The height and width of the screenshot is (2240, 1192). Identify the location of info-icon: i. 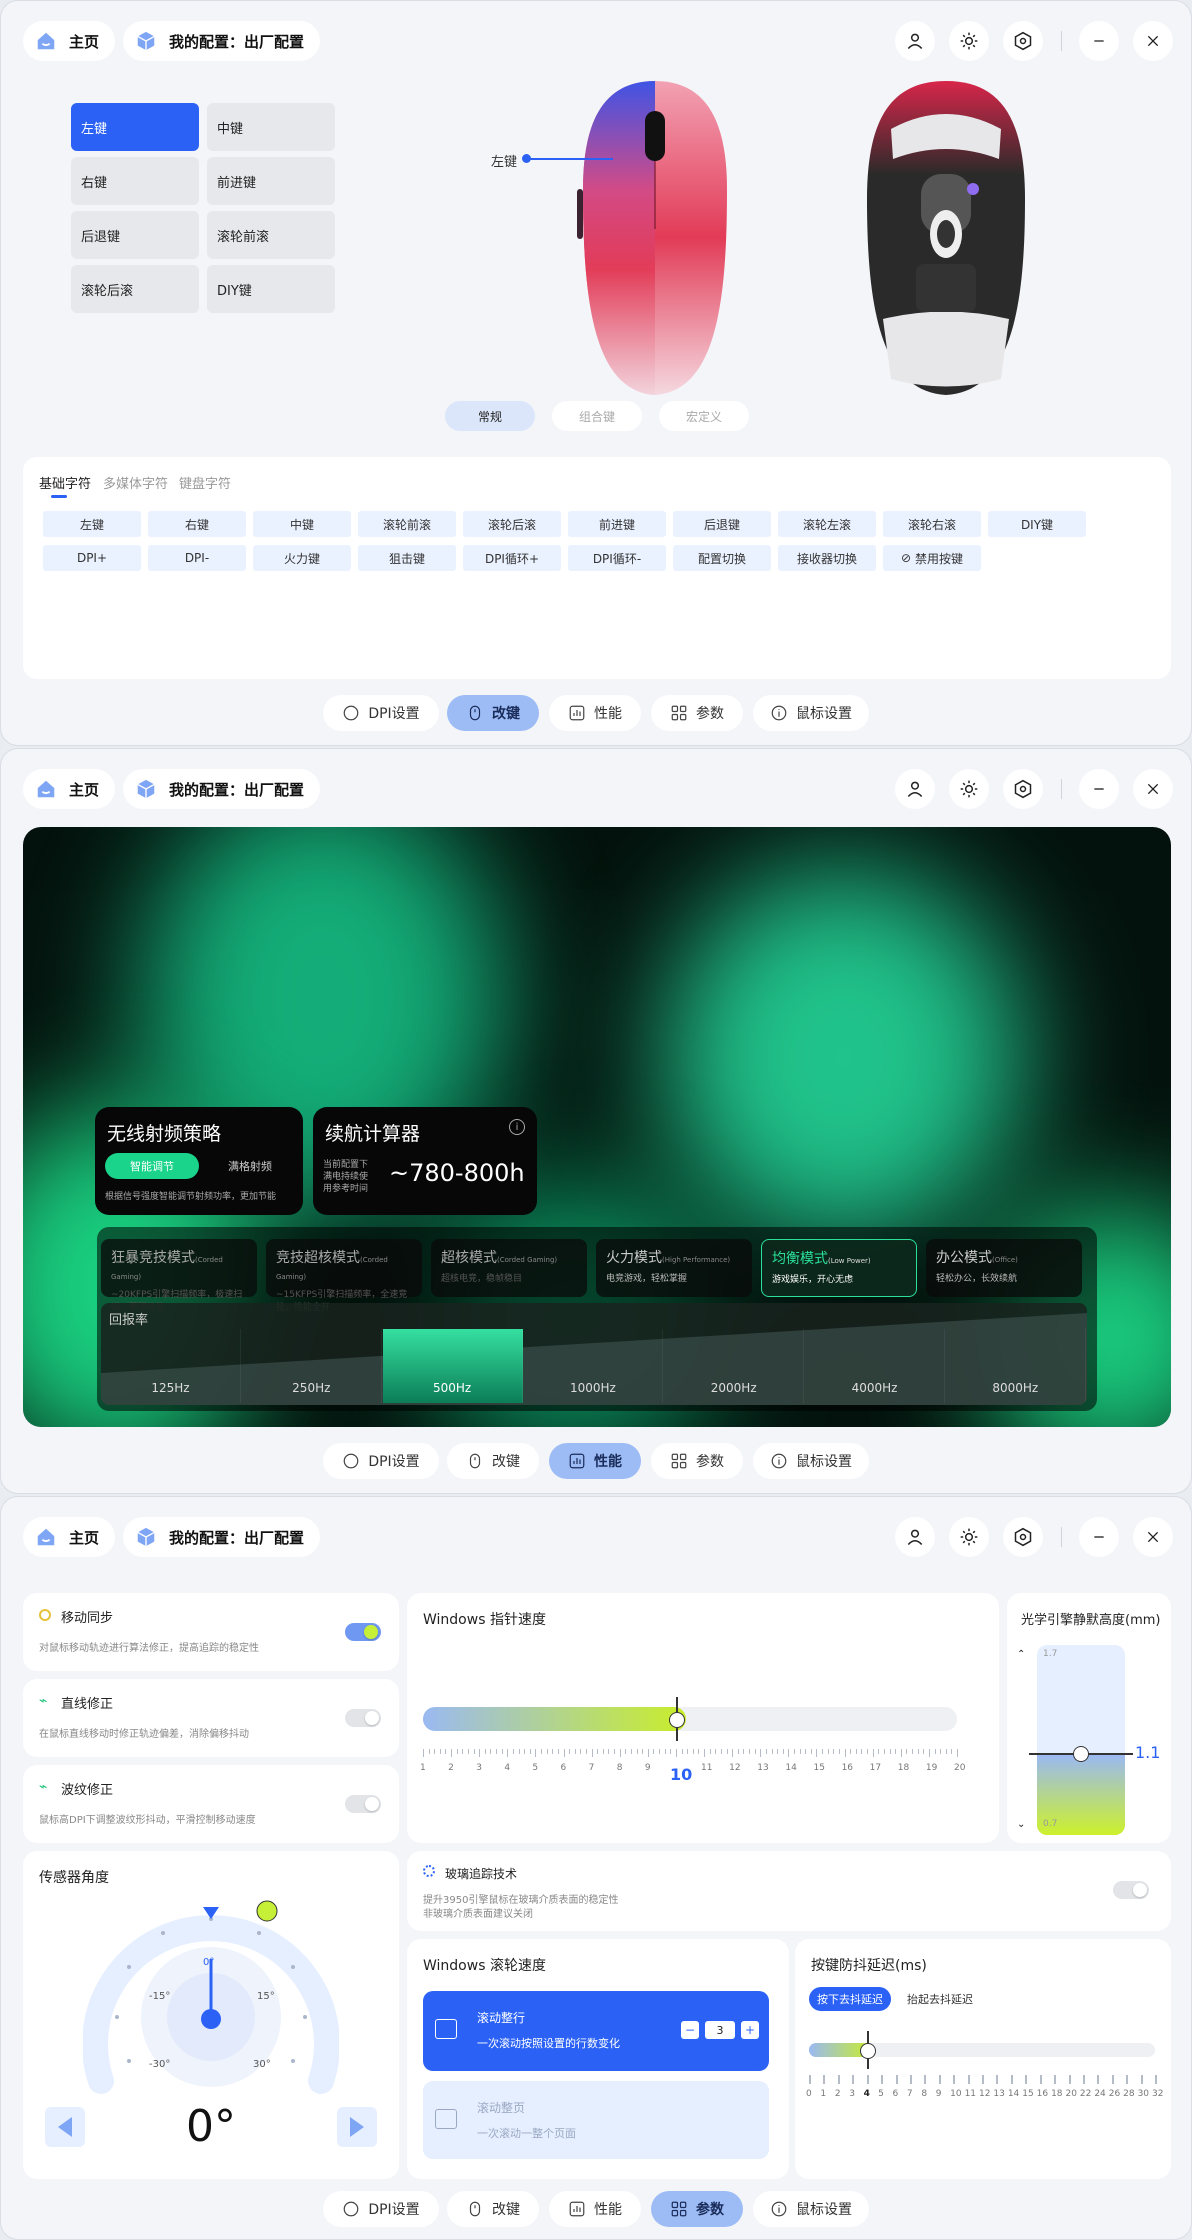
(517, 1127).